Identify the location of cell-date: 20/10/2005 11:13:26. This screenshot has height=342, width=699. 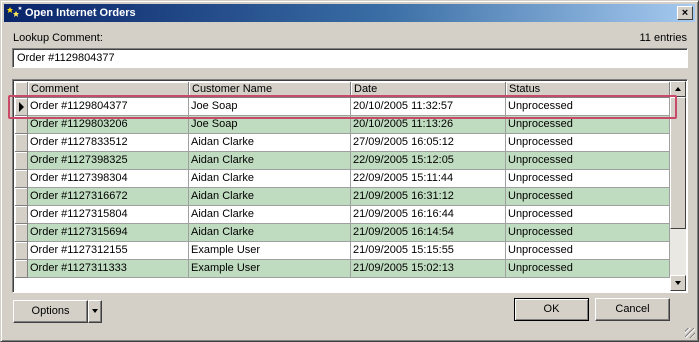
(428, 125).